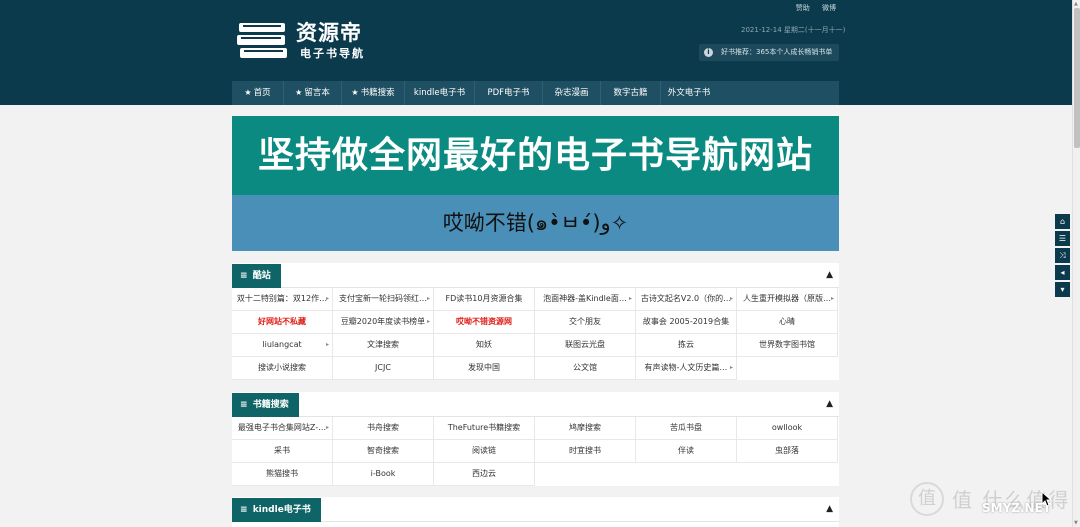  I want to click on scroll-down-icon: ▼, so click(1076, 523).